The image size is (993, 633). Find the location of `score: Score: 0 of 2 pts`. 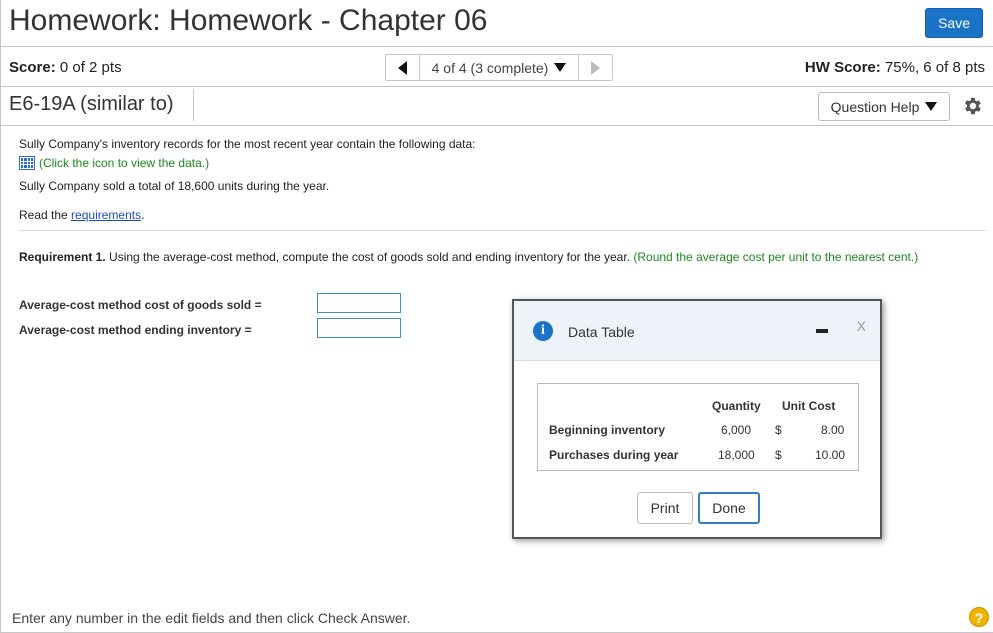

score: Score: 0 of 2 pts is located at coordinates (65, 67).